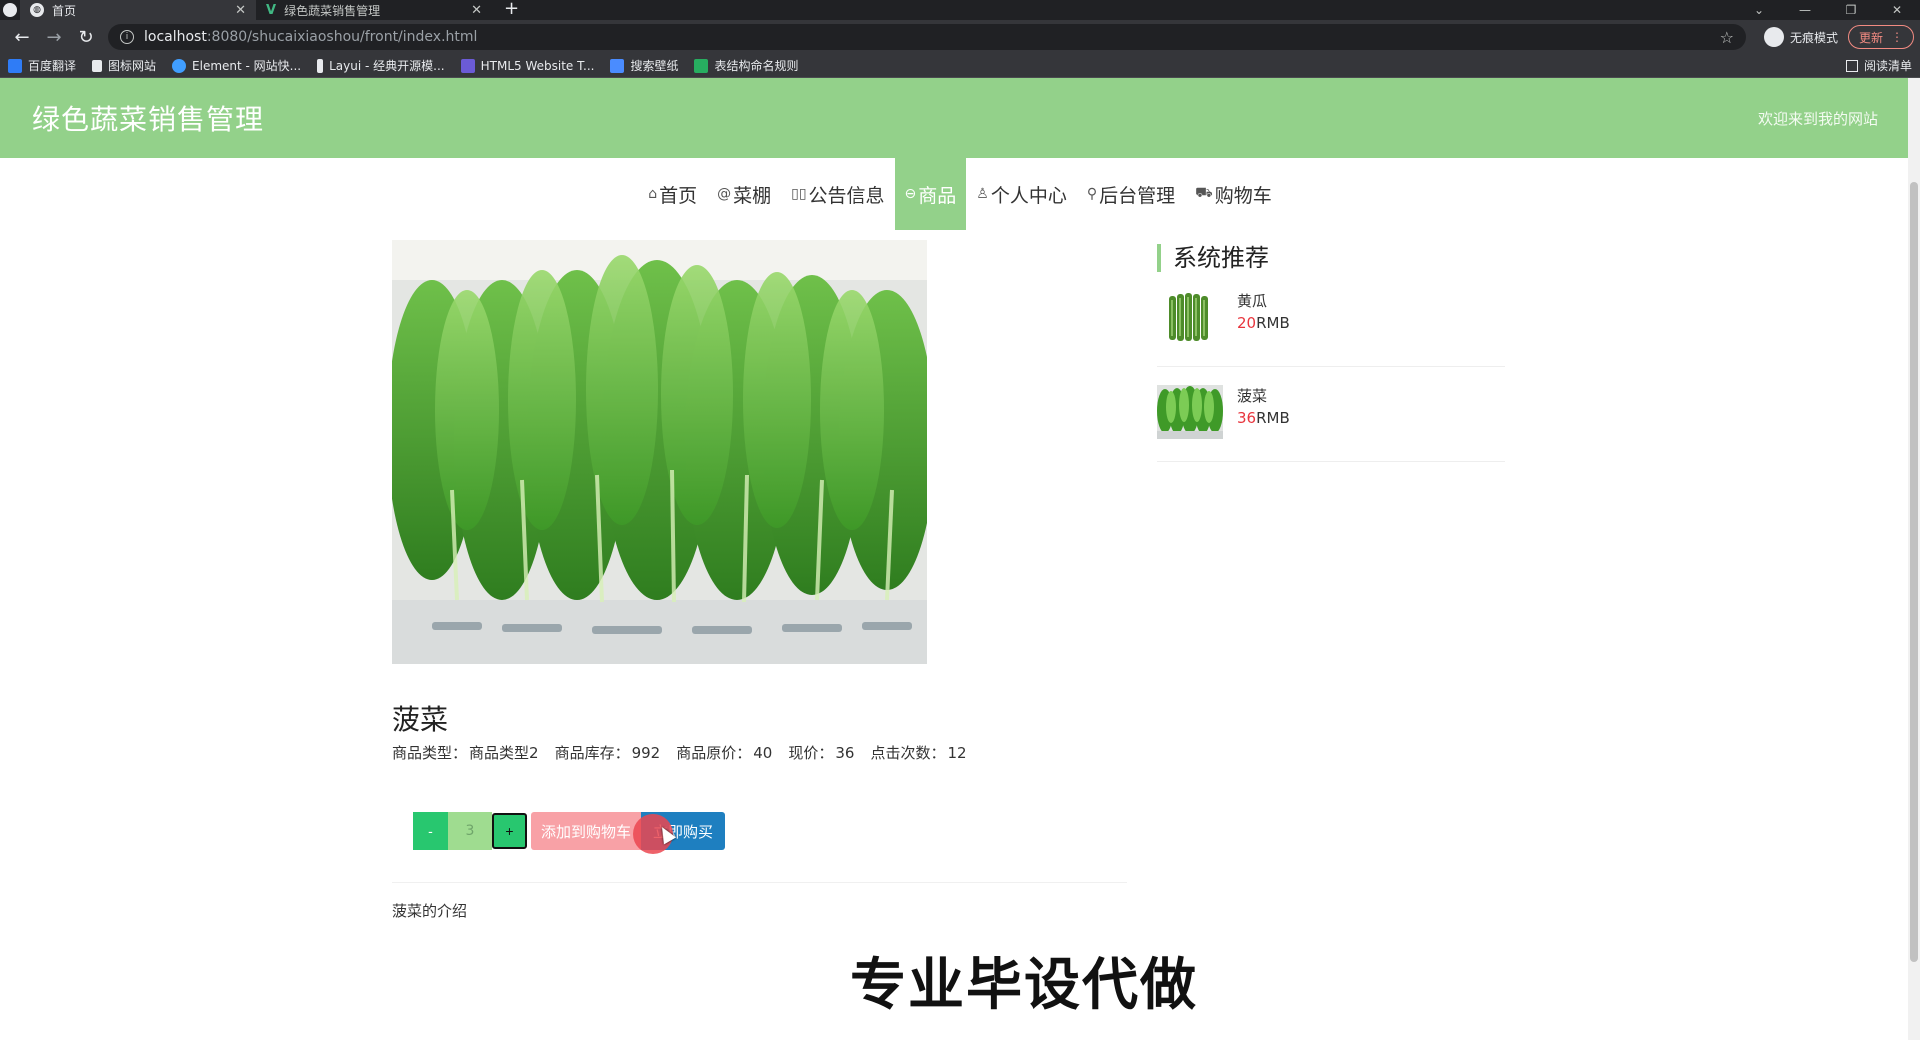 The width and height of the screenshot is (1920, 1040). Describe the element at coordinates (607, 753) in the screenshot. I see `meta-stock: 商品库存： 992` at that location.